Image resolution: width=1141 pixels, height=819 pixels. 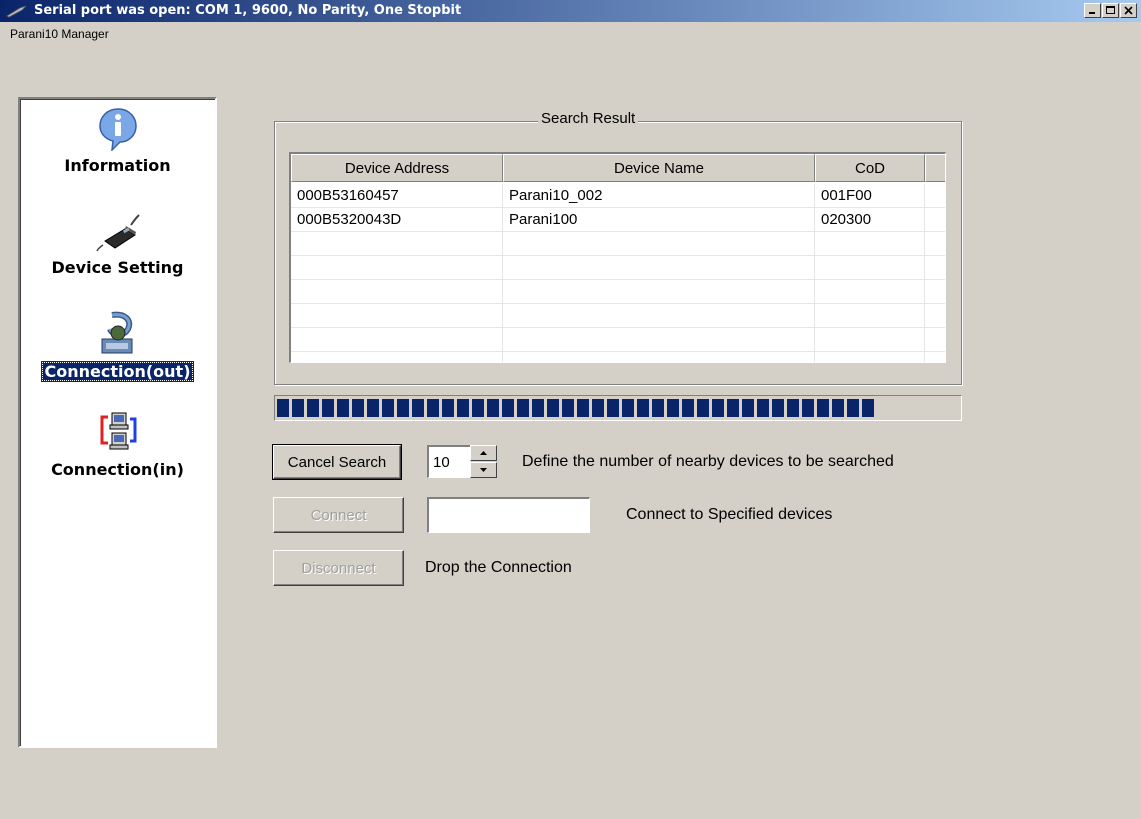 I want to click on minimize-icon, so click(x=1092, y=13).